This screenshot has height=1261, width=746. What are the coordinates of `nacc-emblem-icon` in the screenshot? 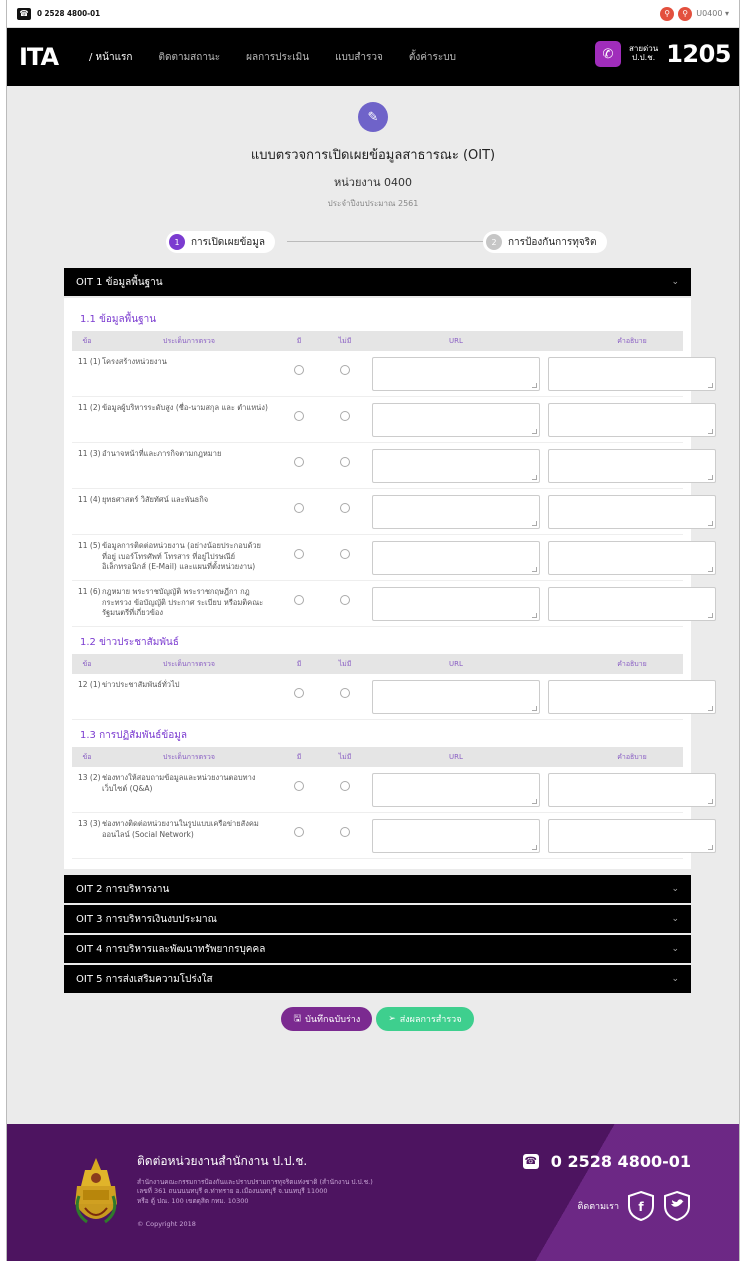 It's located at (96, 1191).